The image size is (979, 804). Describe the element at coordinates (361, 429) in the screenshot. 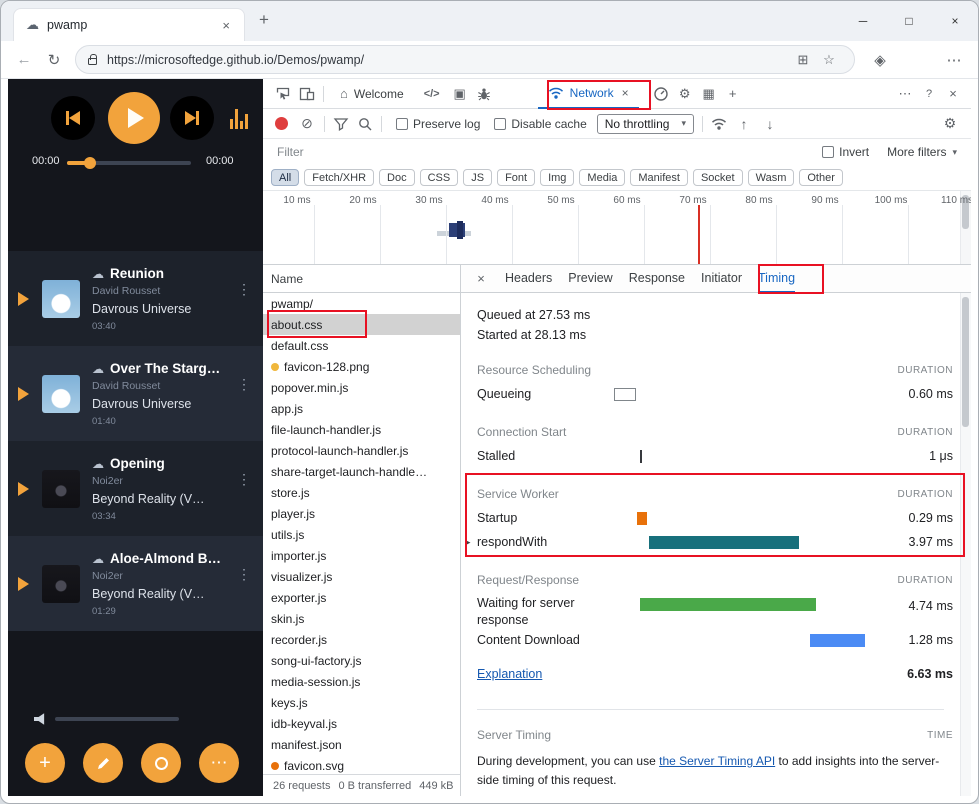

I see `request-row: file-launch-handler.js` at that location.